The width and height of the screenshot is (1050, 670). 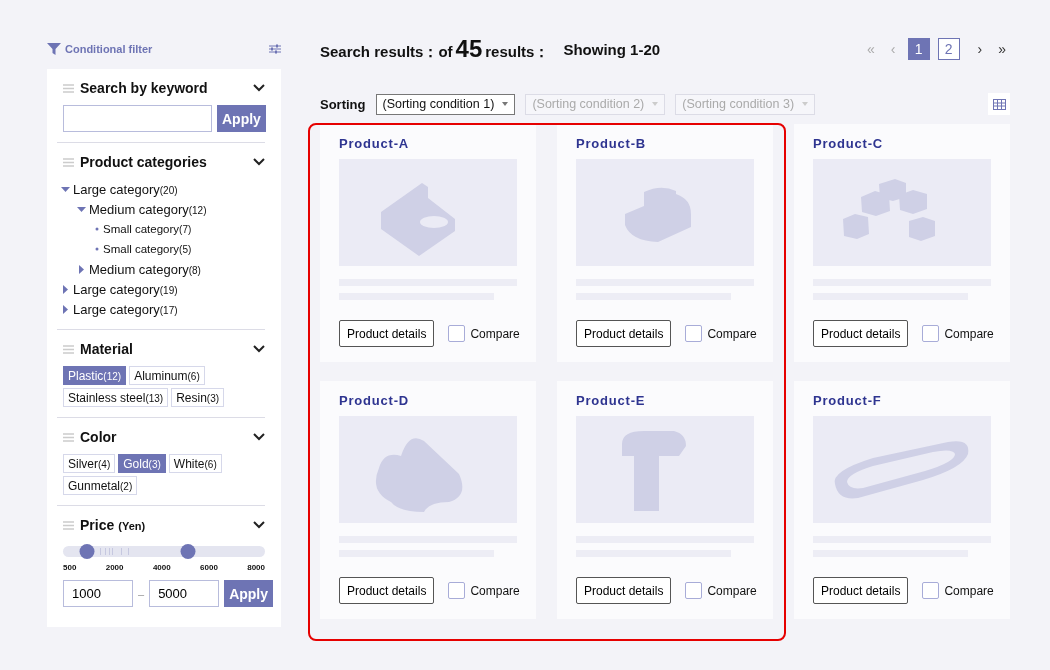 What do you see at coordinates (161, 567) in the screenshot?
I see `tick-label: 4000` at bounding box center [161, 567].